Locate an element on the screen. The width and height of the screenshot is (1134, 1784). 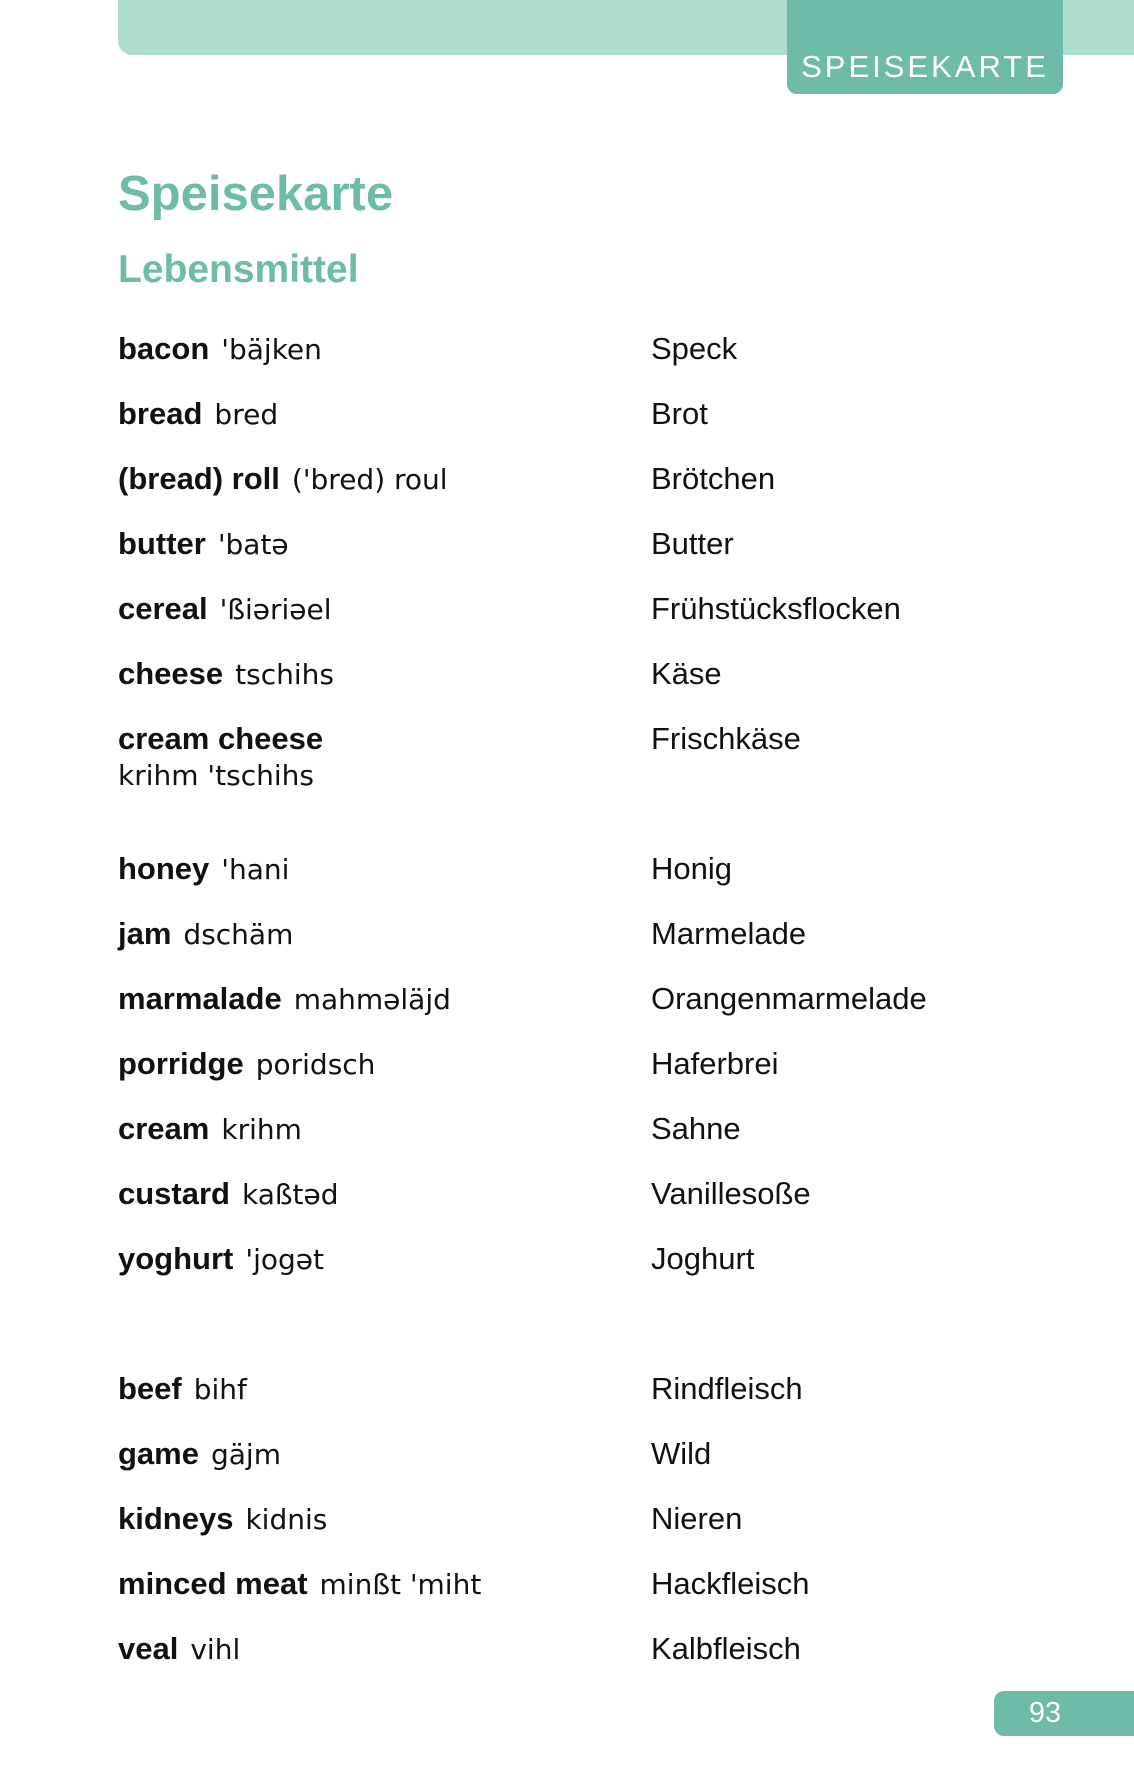
english-word: game is located at coordinates (158, 1453).